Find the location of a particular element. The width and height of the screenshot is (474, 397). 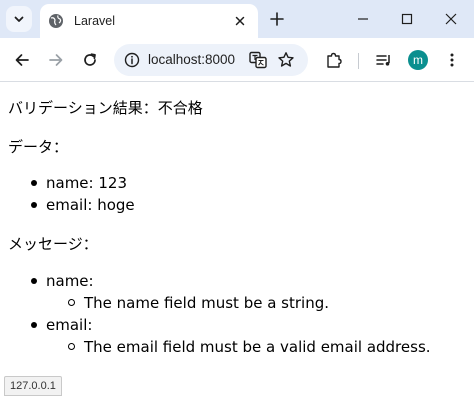

list-item: email: hoge is located at coordinates (67, 205).